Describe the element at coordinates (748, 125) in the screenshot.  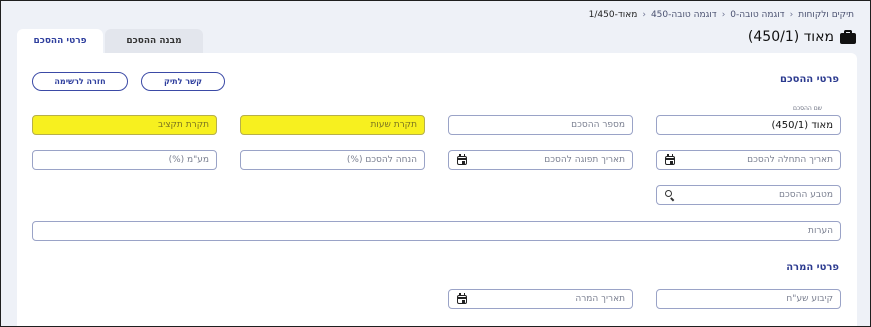
I see `agreement-name-field: מאוד (450/1)` at that location.